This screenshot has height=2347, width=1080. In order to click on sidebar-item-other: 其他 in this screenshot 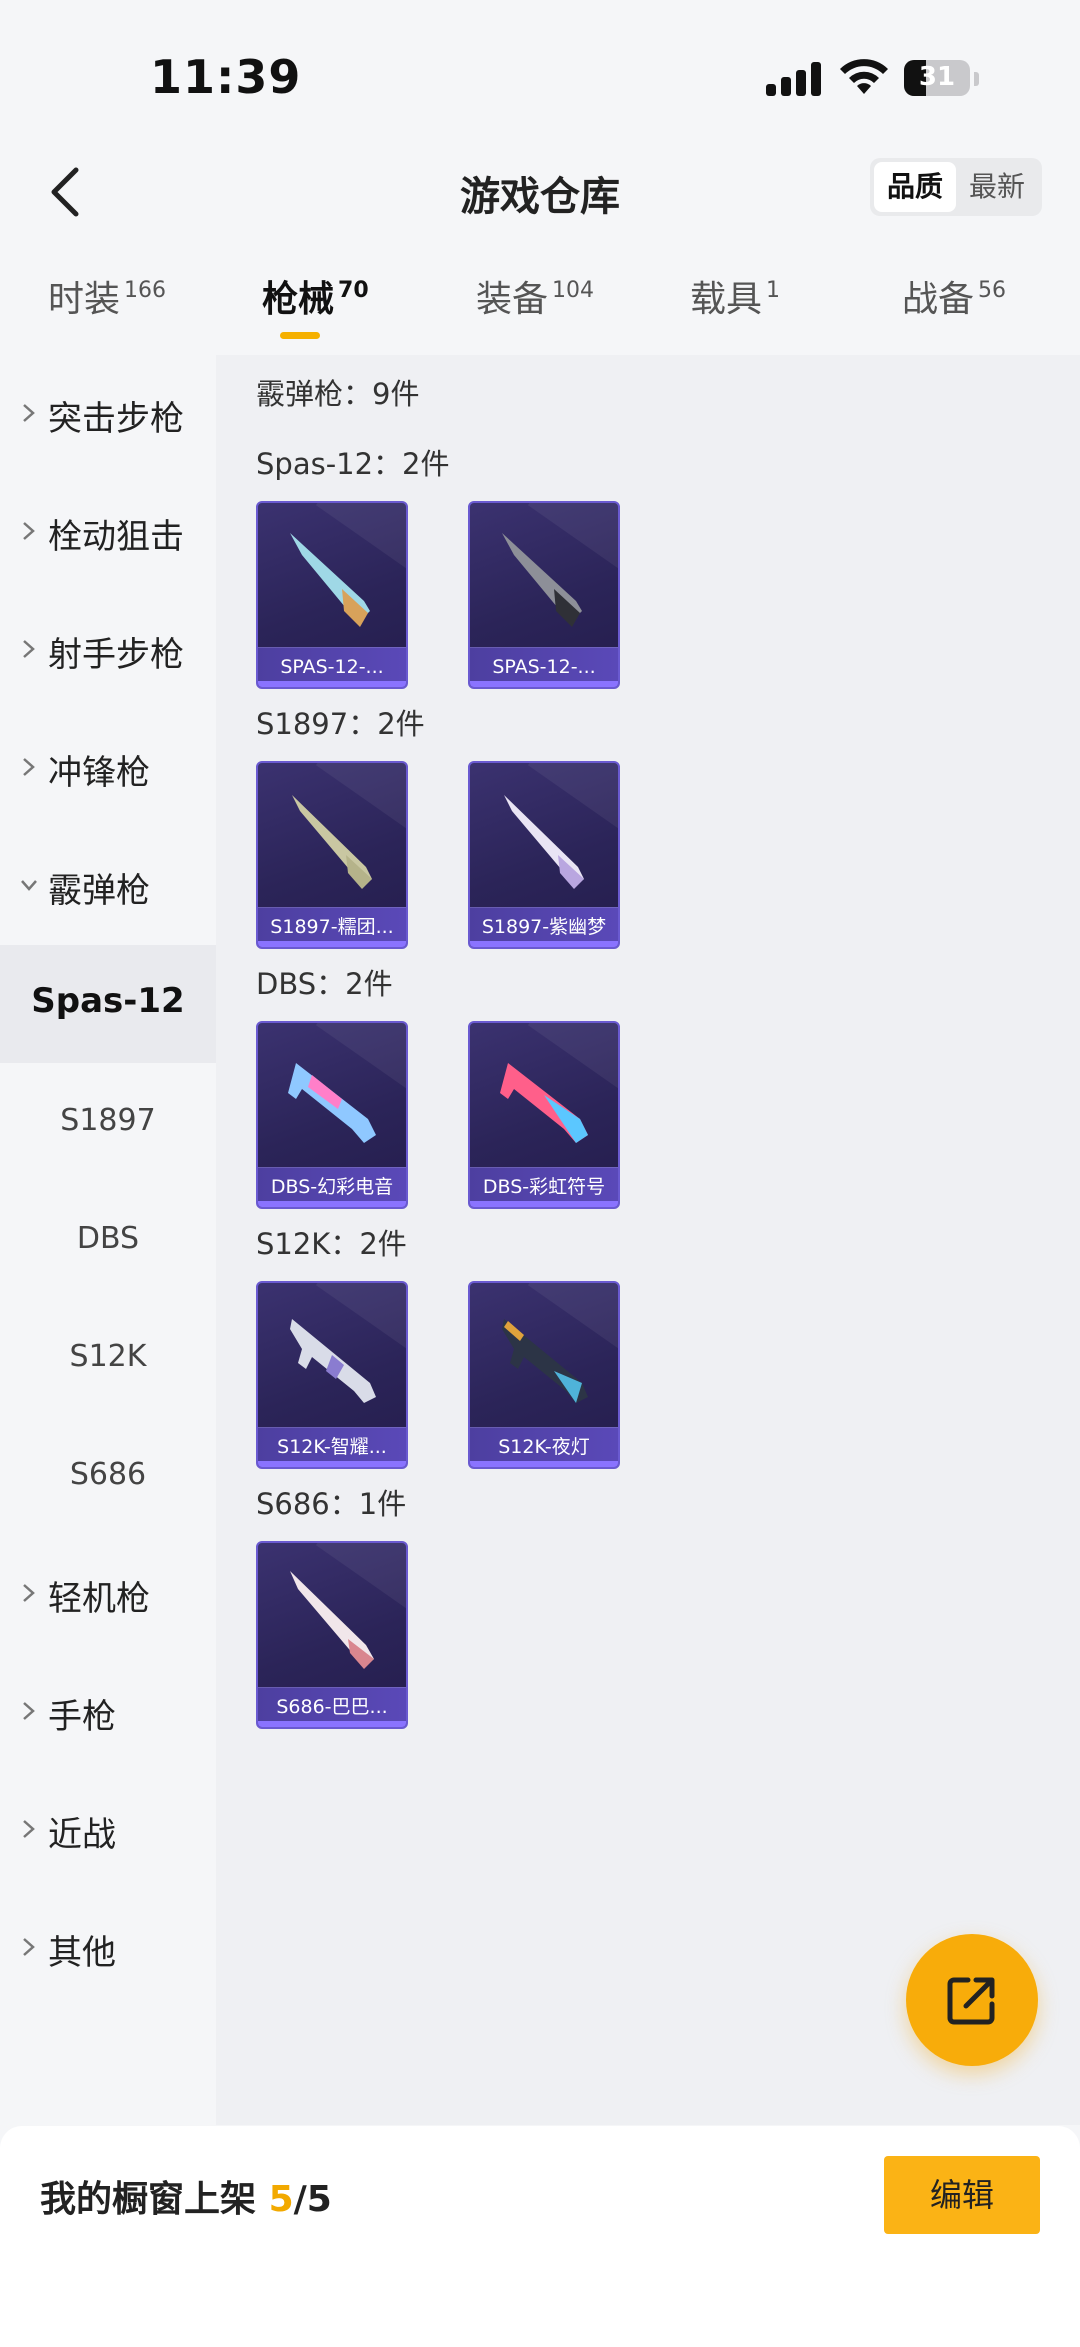, I will do `click(108, 1948)`.